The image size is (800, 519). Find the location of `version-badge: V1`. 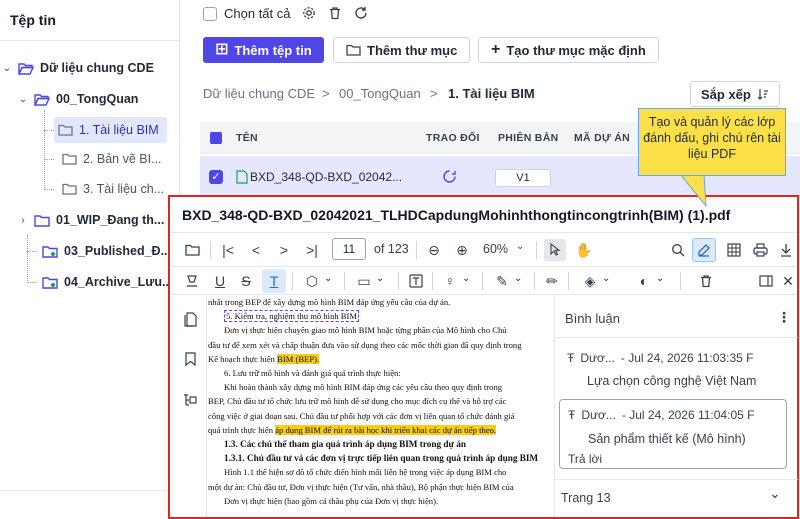

version-badge: V1 is located at coordinates (523, 178).